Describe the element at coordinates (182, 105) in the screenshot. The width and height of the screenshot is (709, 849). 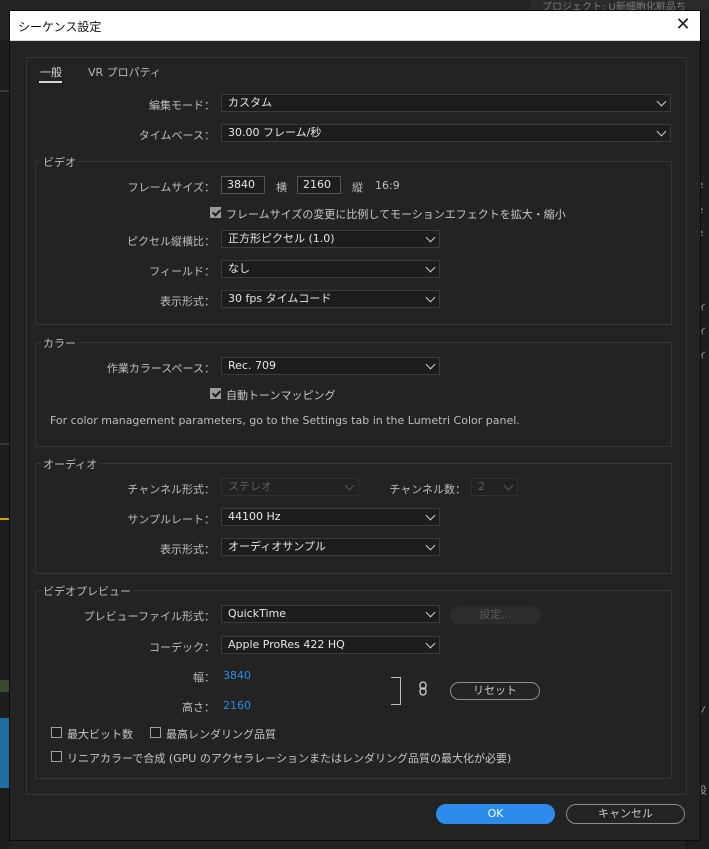
I see `edit-mode-label: 編集モード：` at that location.